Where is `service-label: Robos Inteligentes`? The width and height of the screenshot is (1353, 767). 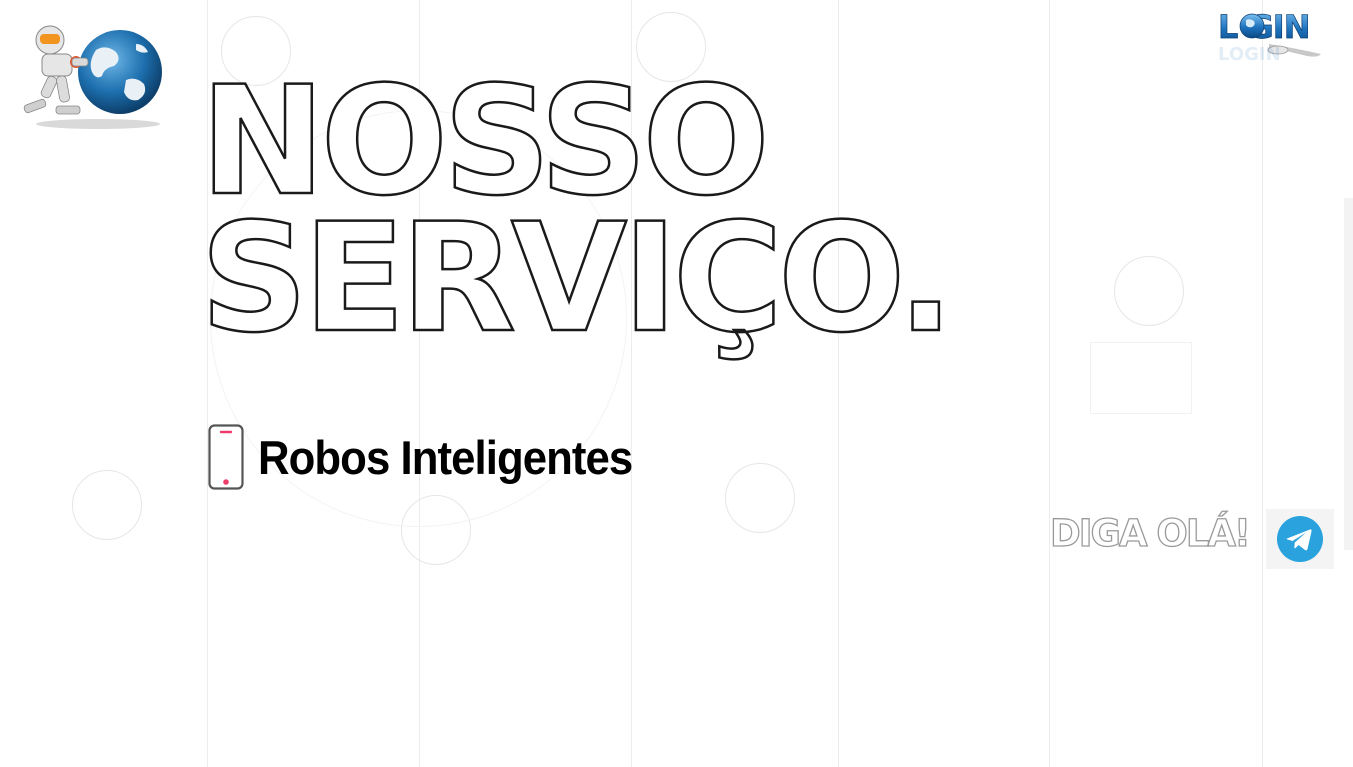 service-label: Robos Inteligentes is located at coordinates (445, 457).